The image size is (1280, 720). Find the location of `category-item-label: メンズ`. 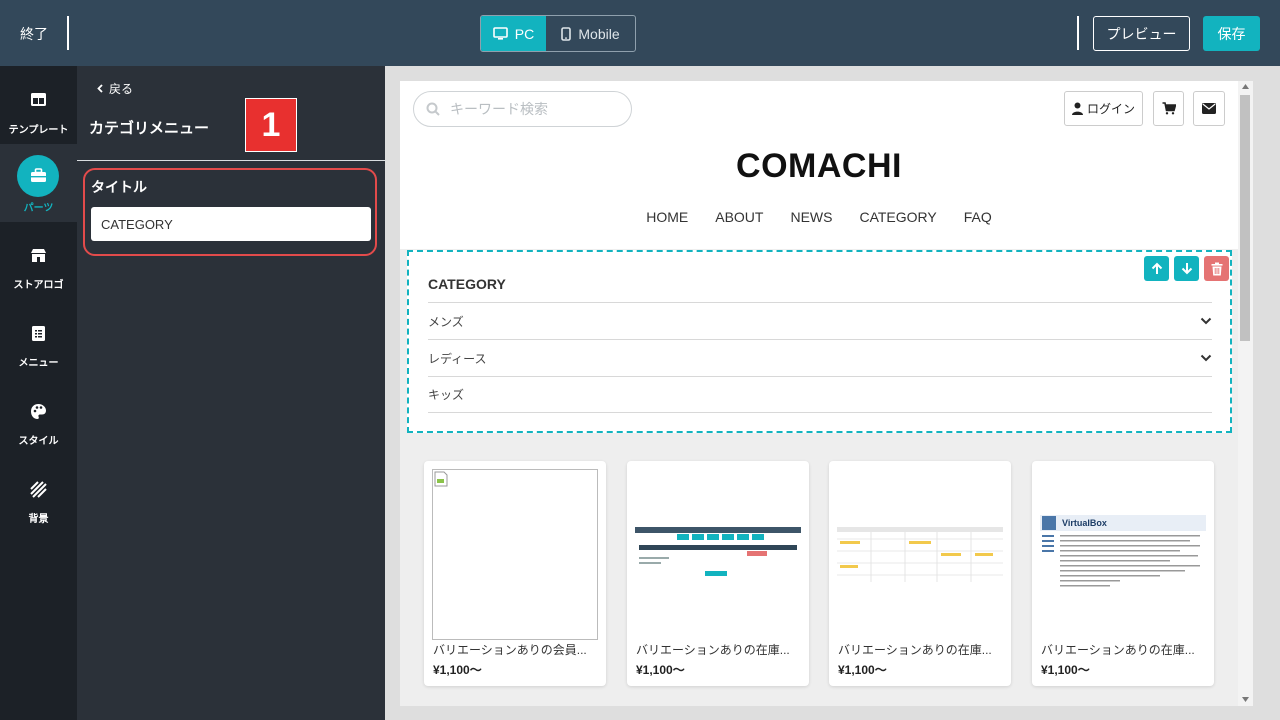

category-item-label: メンズ is located at coordinates (446, 321).